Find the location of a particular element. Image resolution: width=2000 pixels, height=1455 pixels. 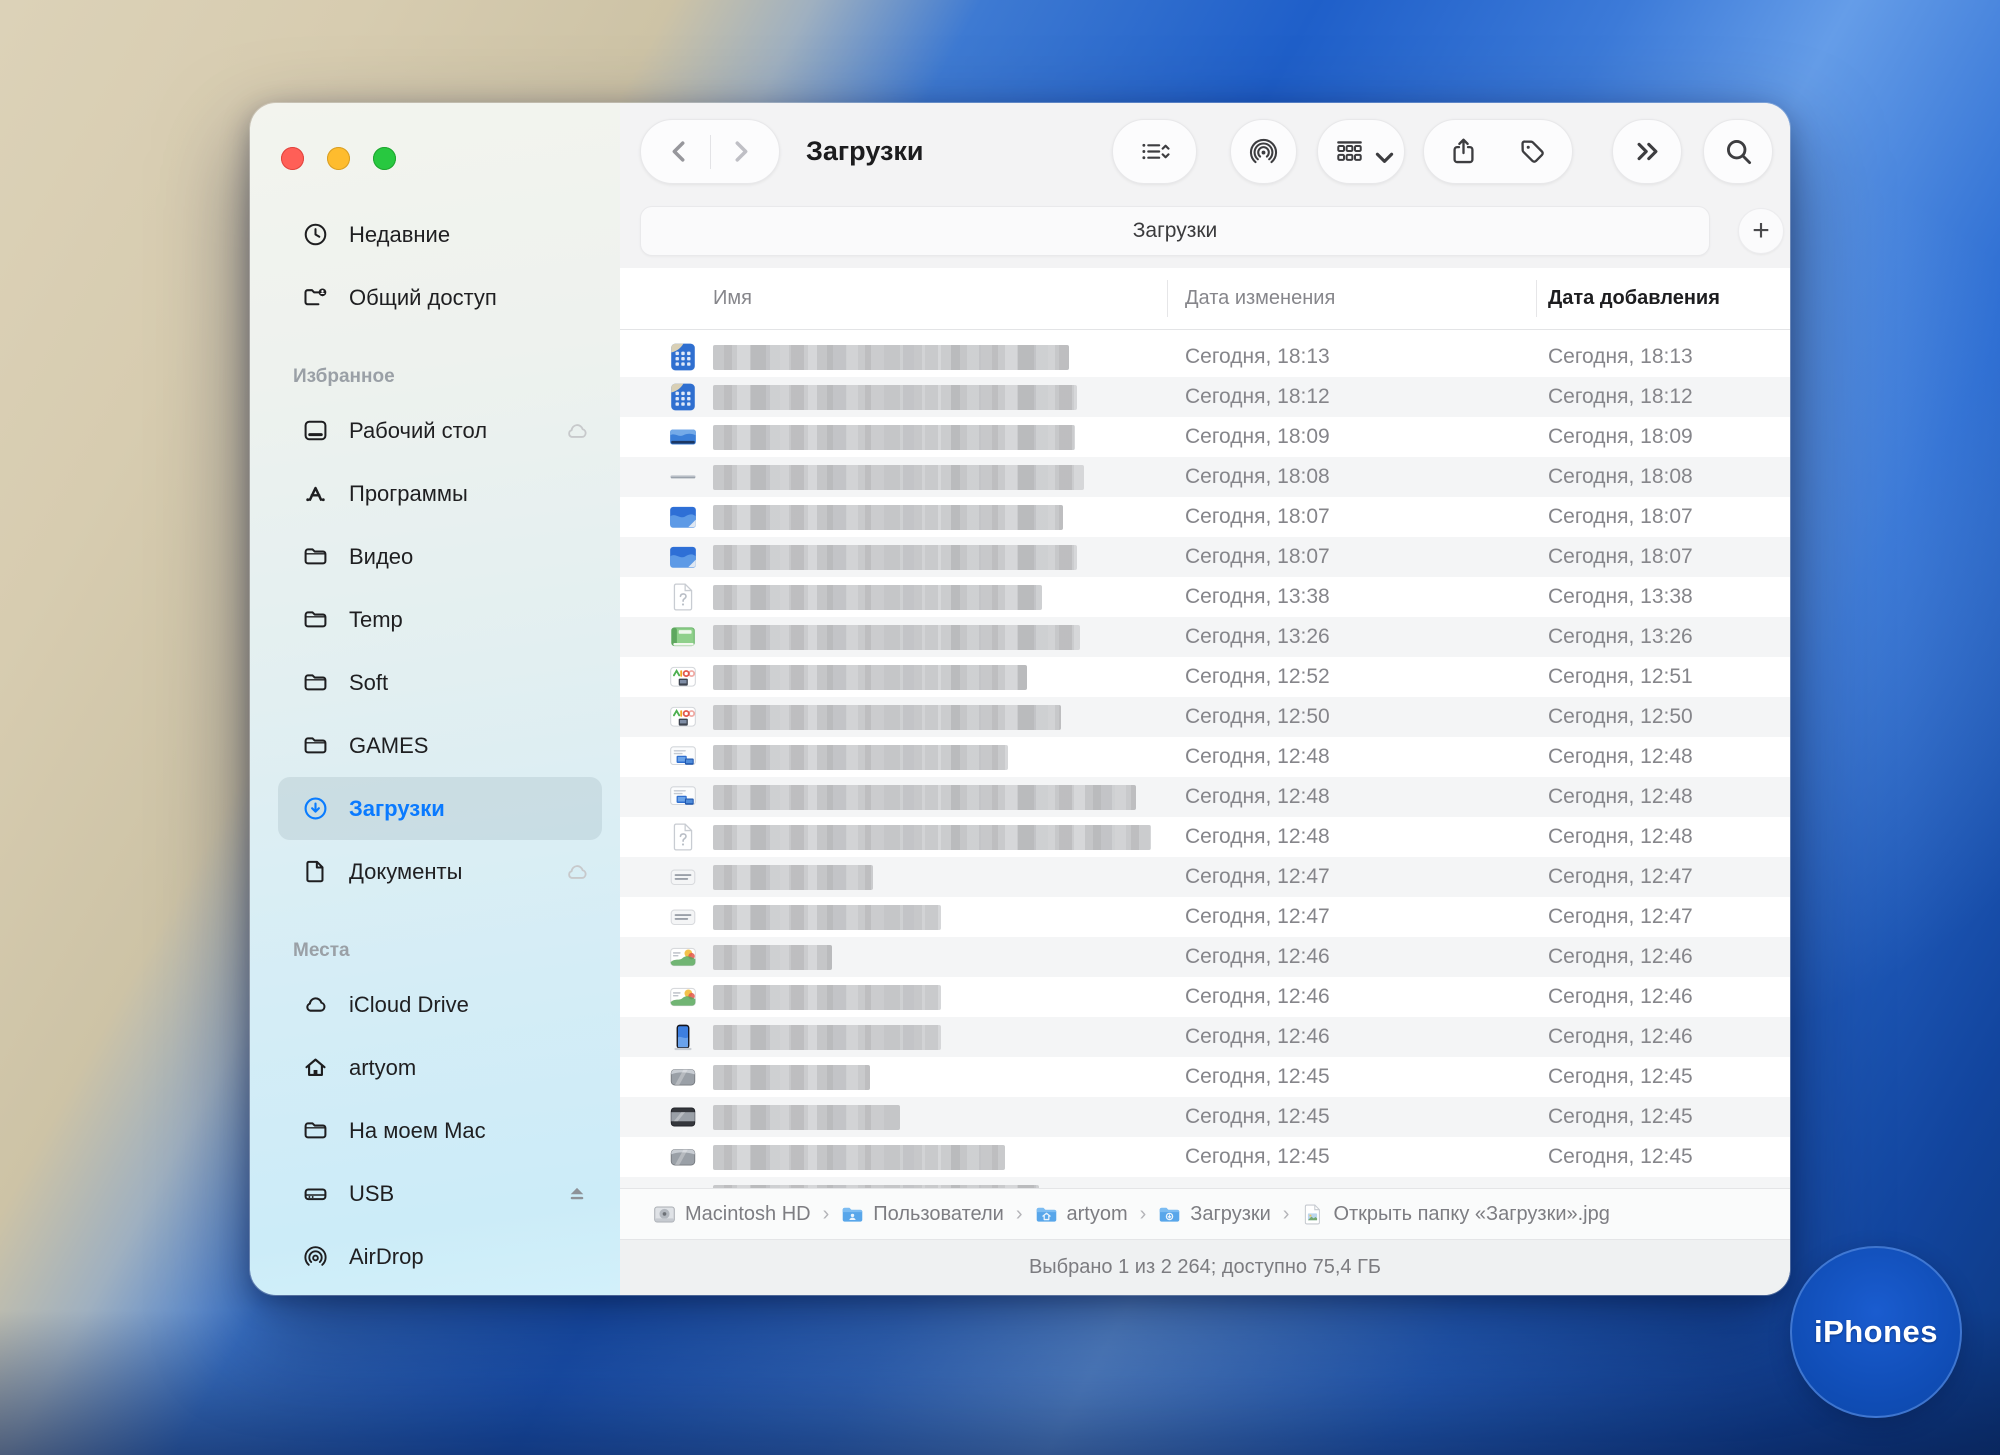

sidebar-item-airdrop: AirDrop is located at coordinates (440, 1256).